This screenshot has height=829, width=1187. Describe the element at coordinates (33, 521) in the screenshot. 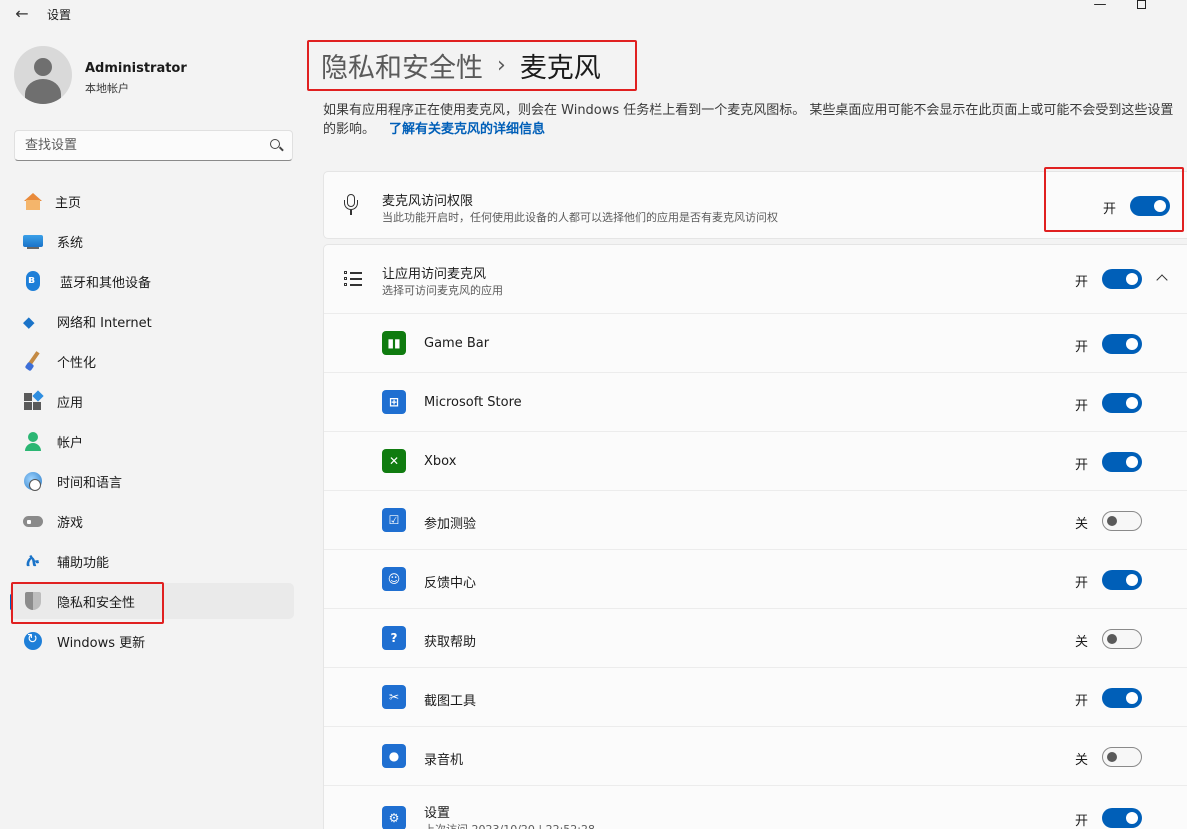

I see `gamepad-icon` at that location.